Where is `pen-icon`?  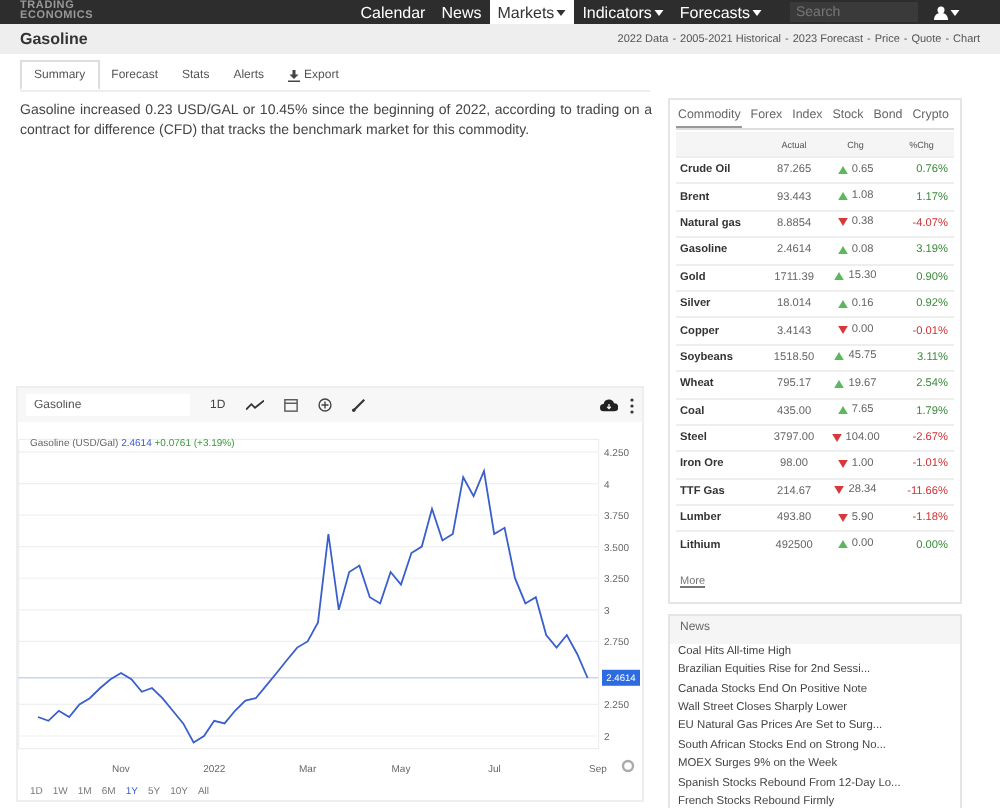
pen-icon is located at coordinates (358, 405).